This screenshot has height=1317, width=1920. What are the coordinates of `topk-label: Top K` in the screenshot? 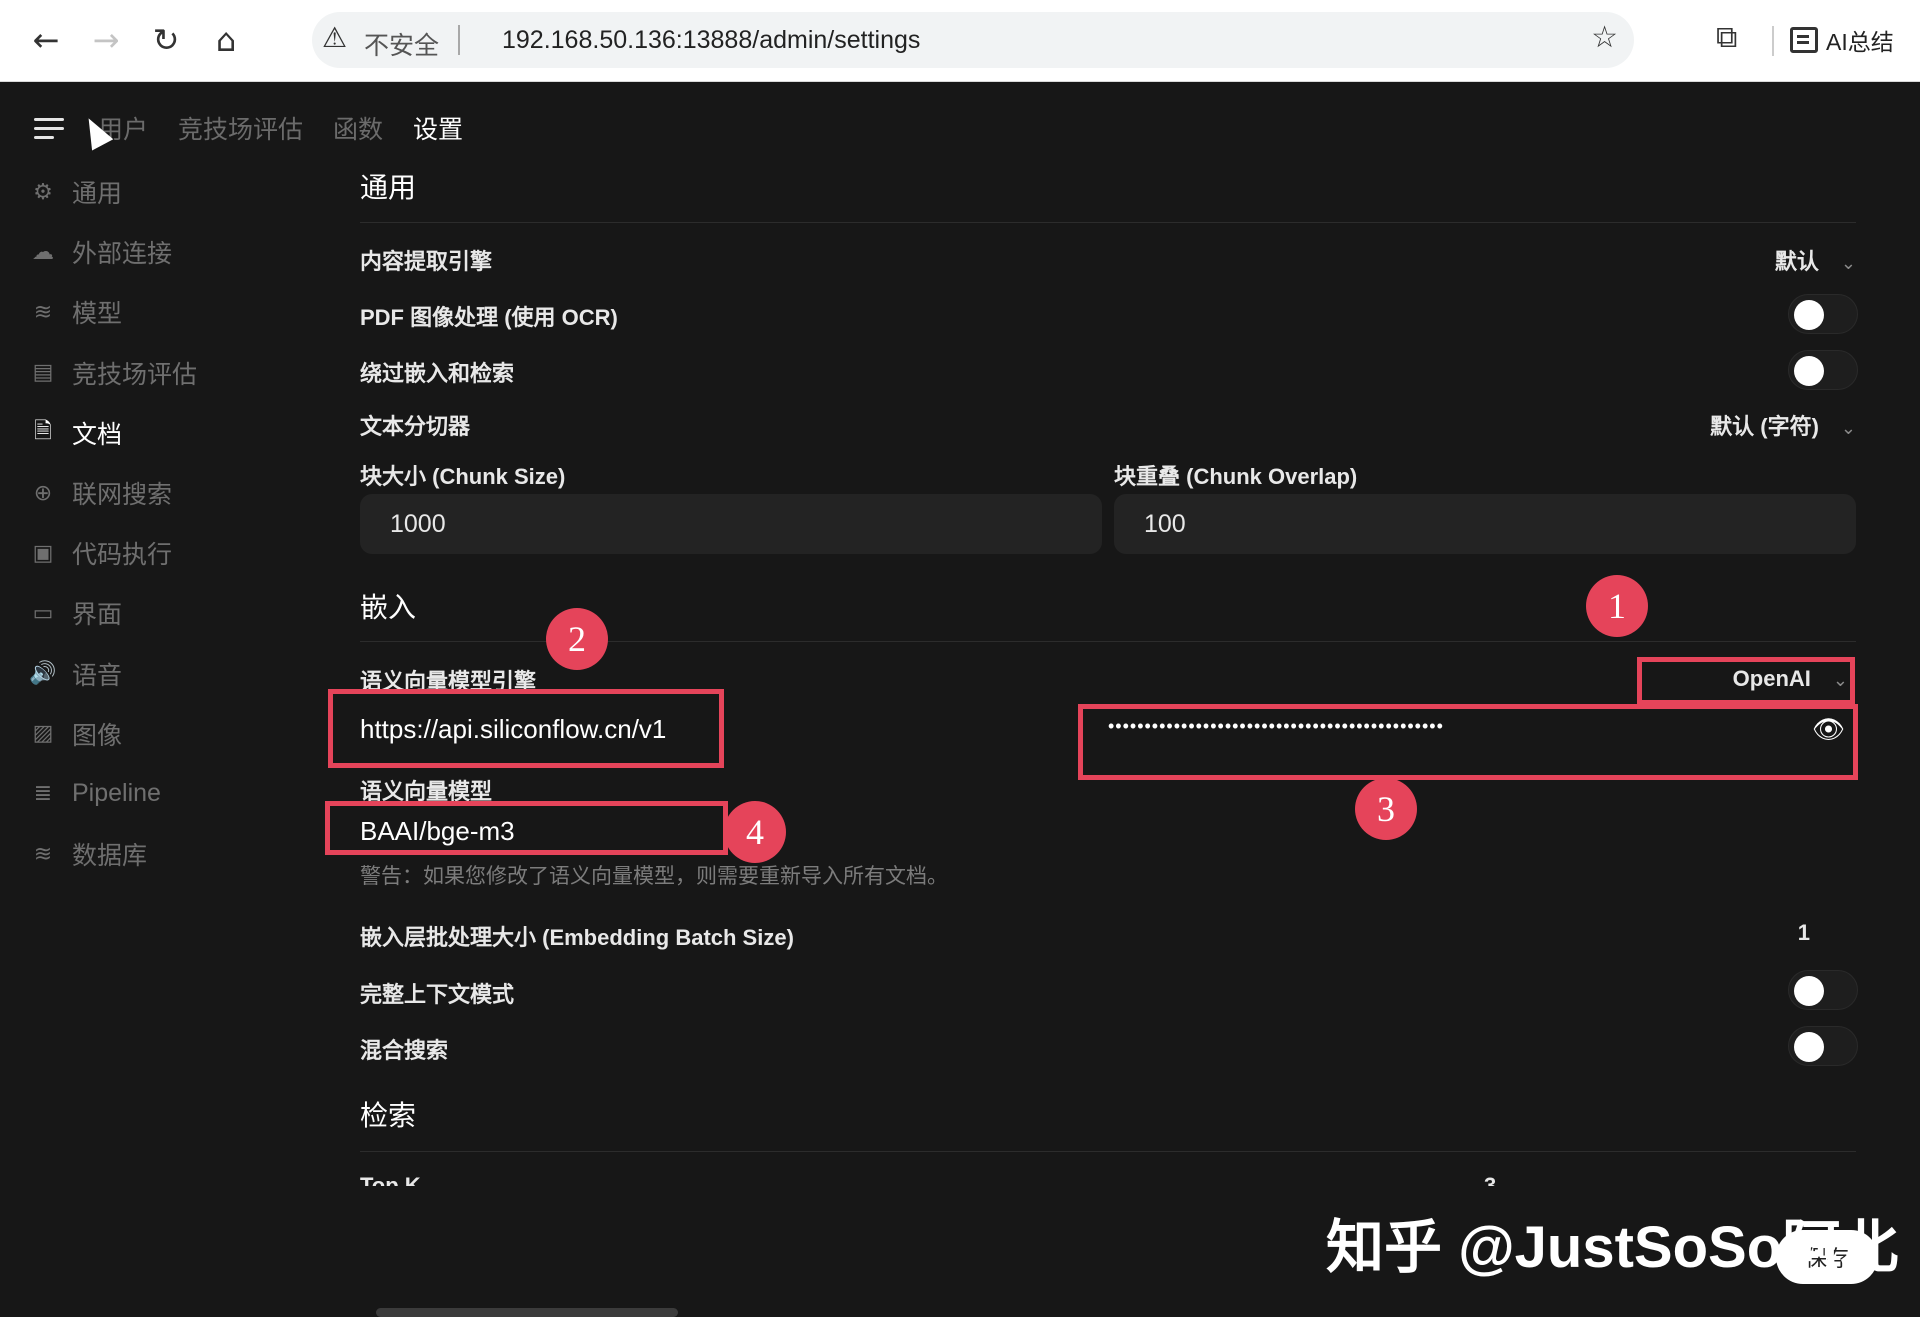 It's located at (390, 1179).